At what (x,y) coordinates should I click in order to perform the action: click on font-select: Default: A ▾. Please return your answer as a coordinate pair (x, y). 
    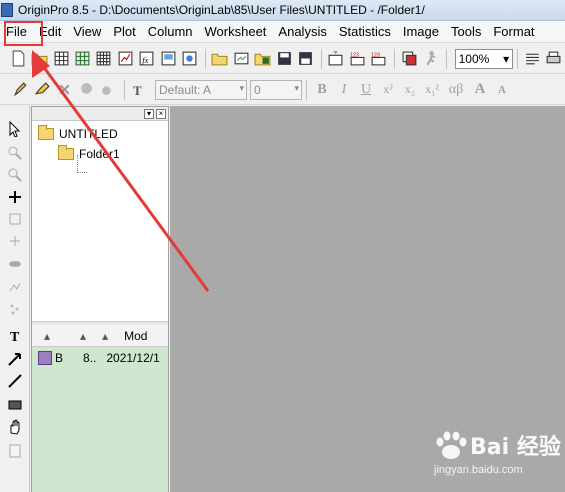
    Looking at the image, I should click on (201, 89).